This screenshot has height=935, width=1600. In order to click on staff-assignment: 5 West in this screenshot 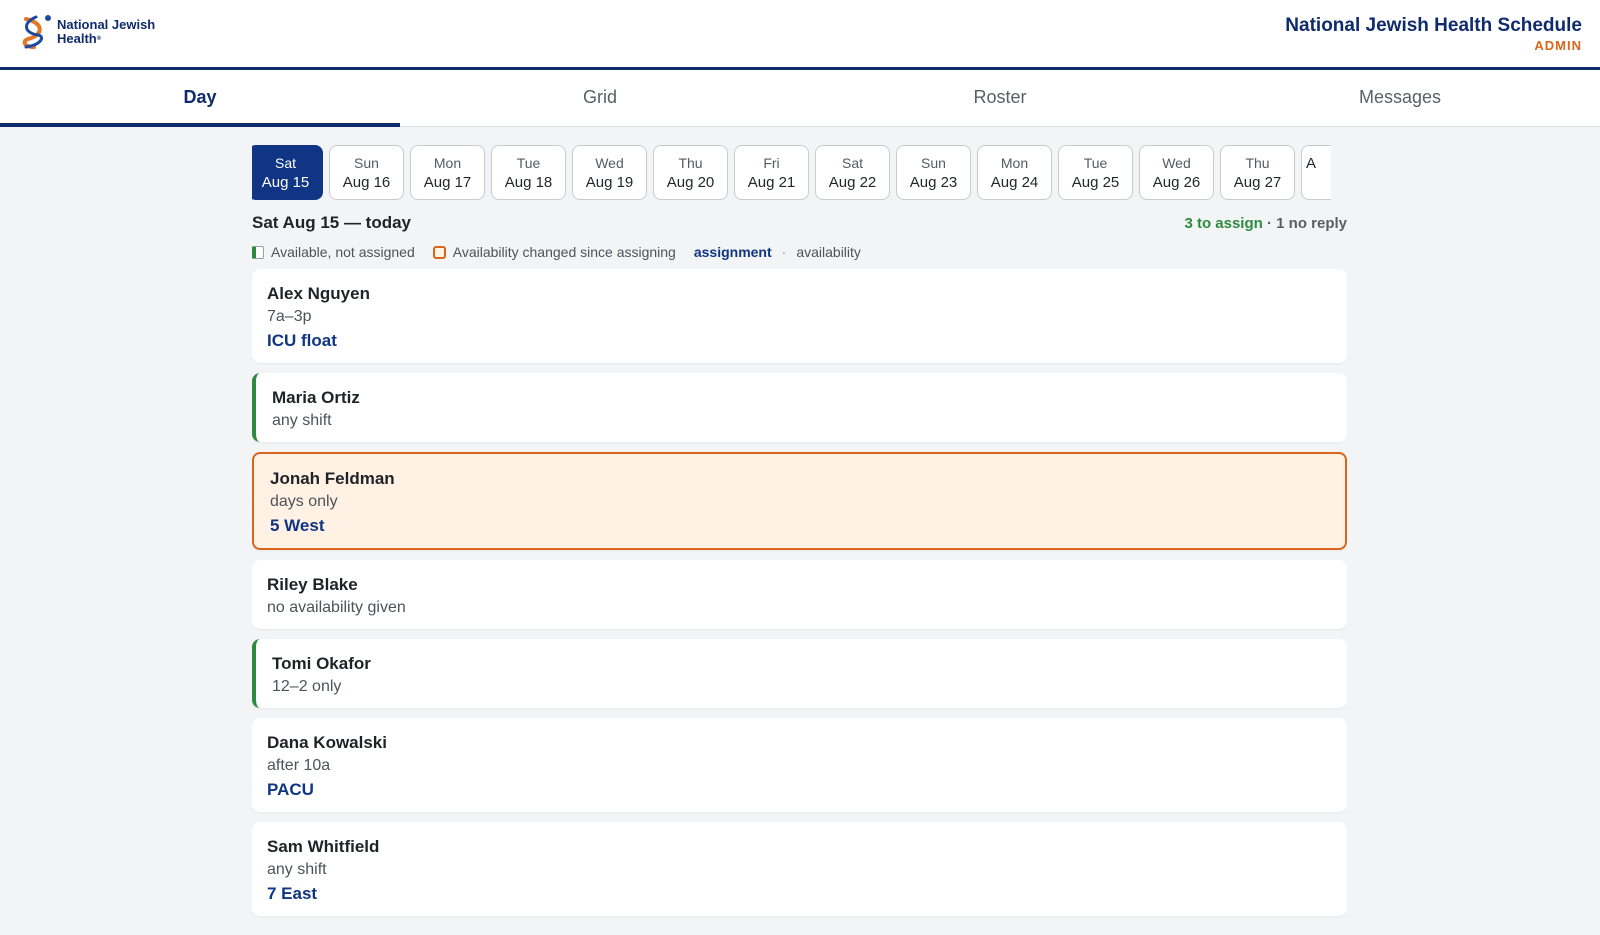, I will do `click(297, 525)`.